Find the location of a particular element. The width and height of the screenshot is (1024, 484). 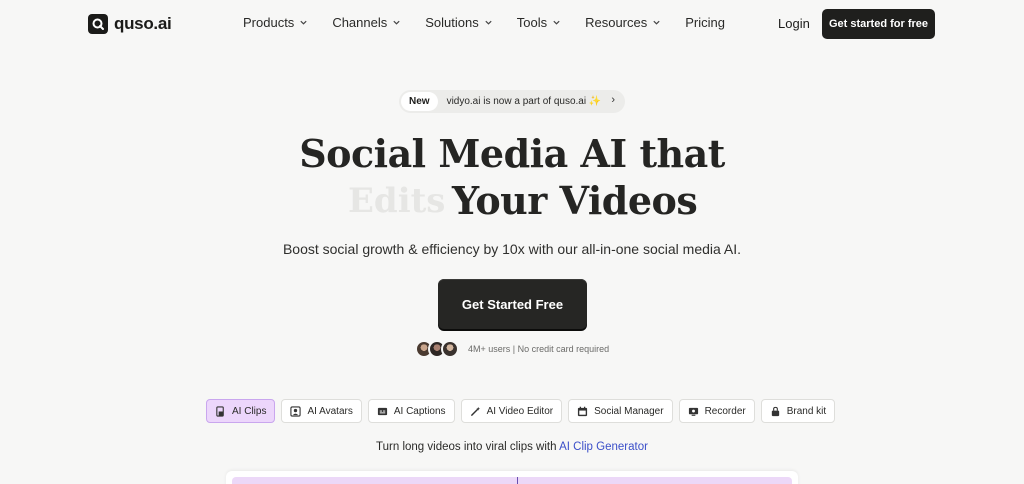

announcement-text: vidyo.ai is now a part of quso.ai ✨ is located at coordinates (524, 101).